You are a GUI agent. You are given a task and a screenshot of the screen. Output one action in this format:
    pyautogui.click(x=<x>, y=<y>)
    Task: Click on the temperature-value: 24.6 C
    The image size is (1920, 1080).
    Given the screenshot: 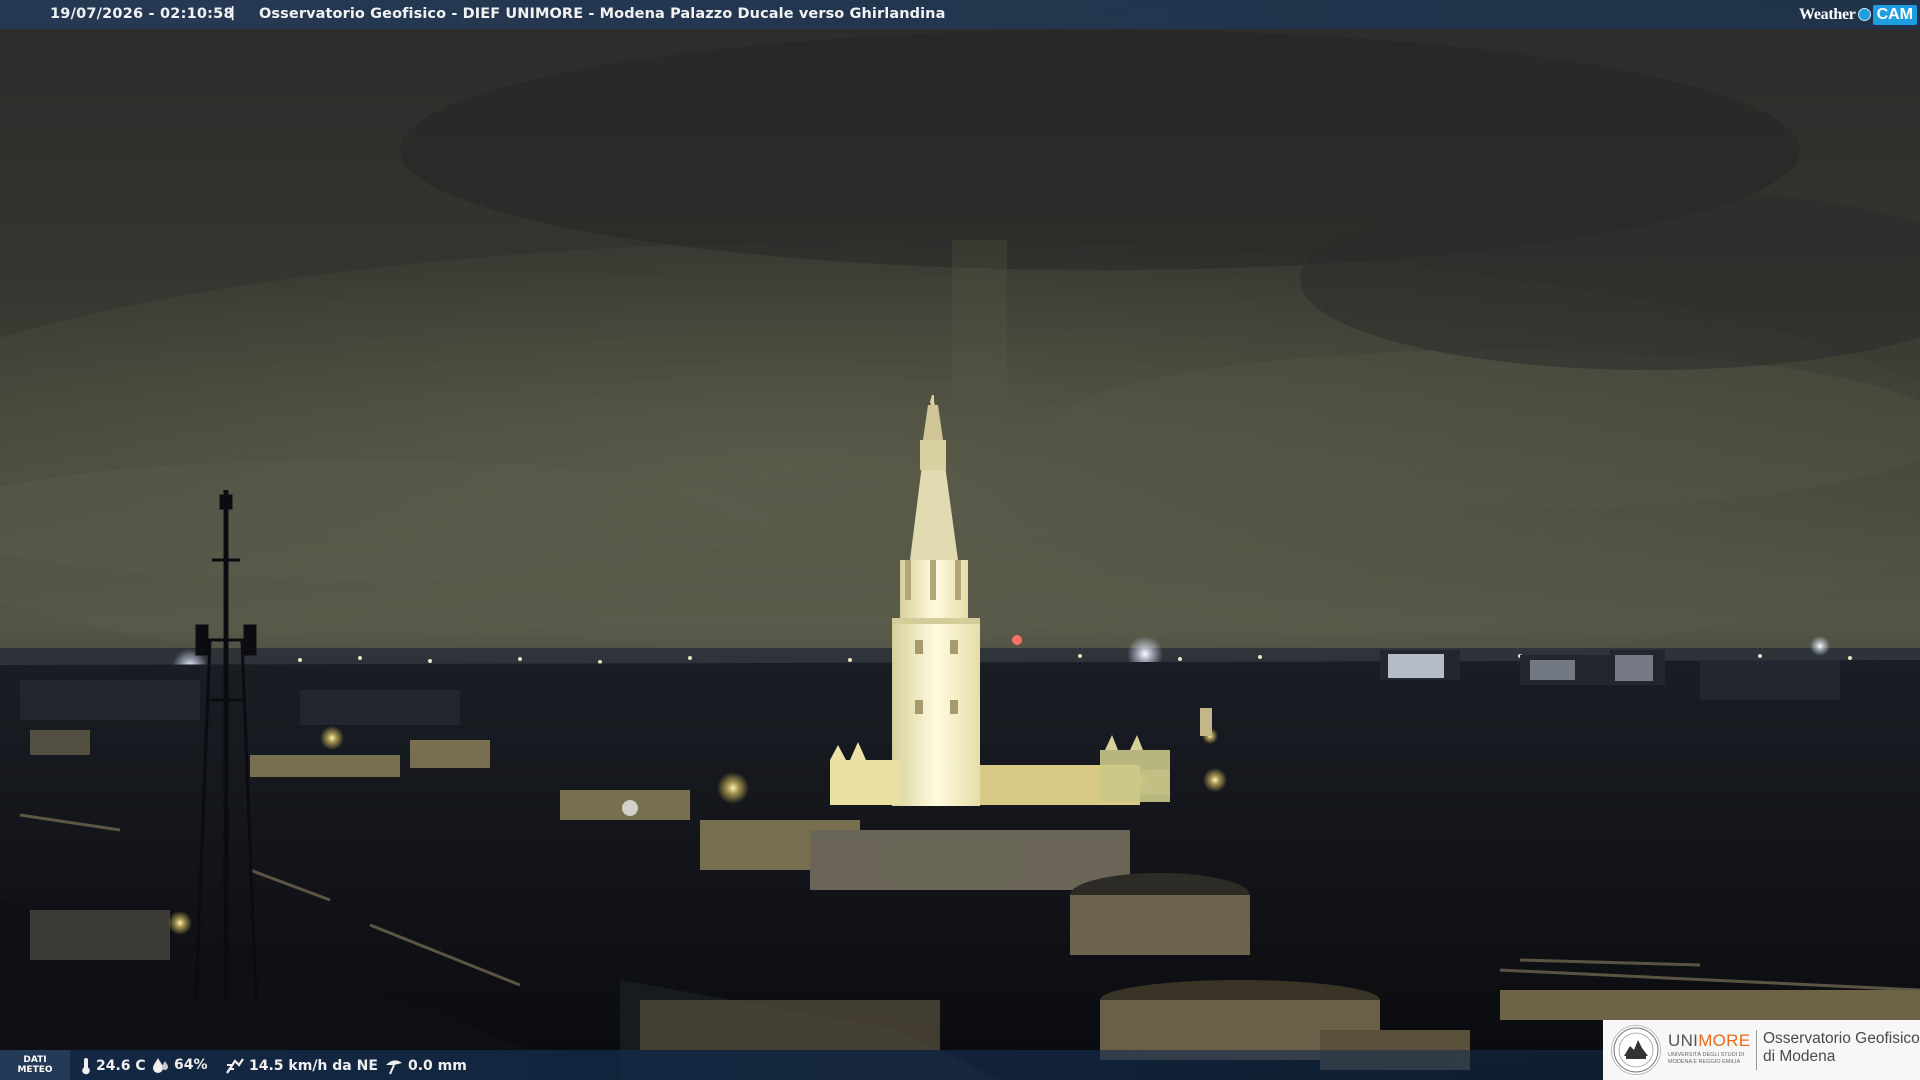 What is the action you would take?
    pyautogui.click(x=121, y=1066)
    